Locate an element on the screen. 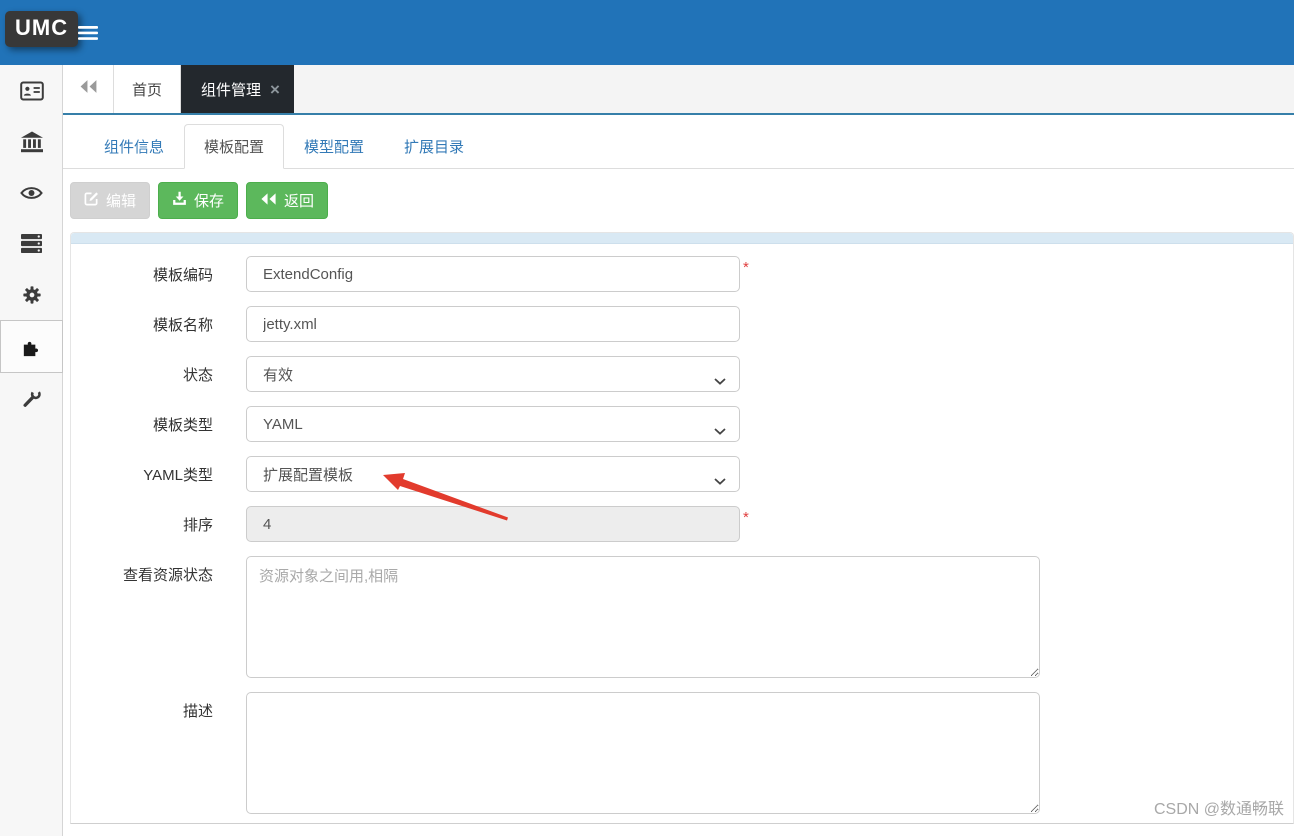 This screenshot has height=836, width=1294. edit-icon is located at coordinates (91, 200).